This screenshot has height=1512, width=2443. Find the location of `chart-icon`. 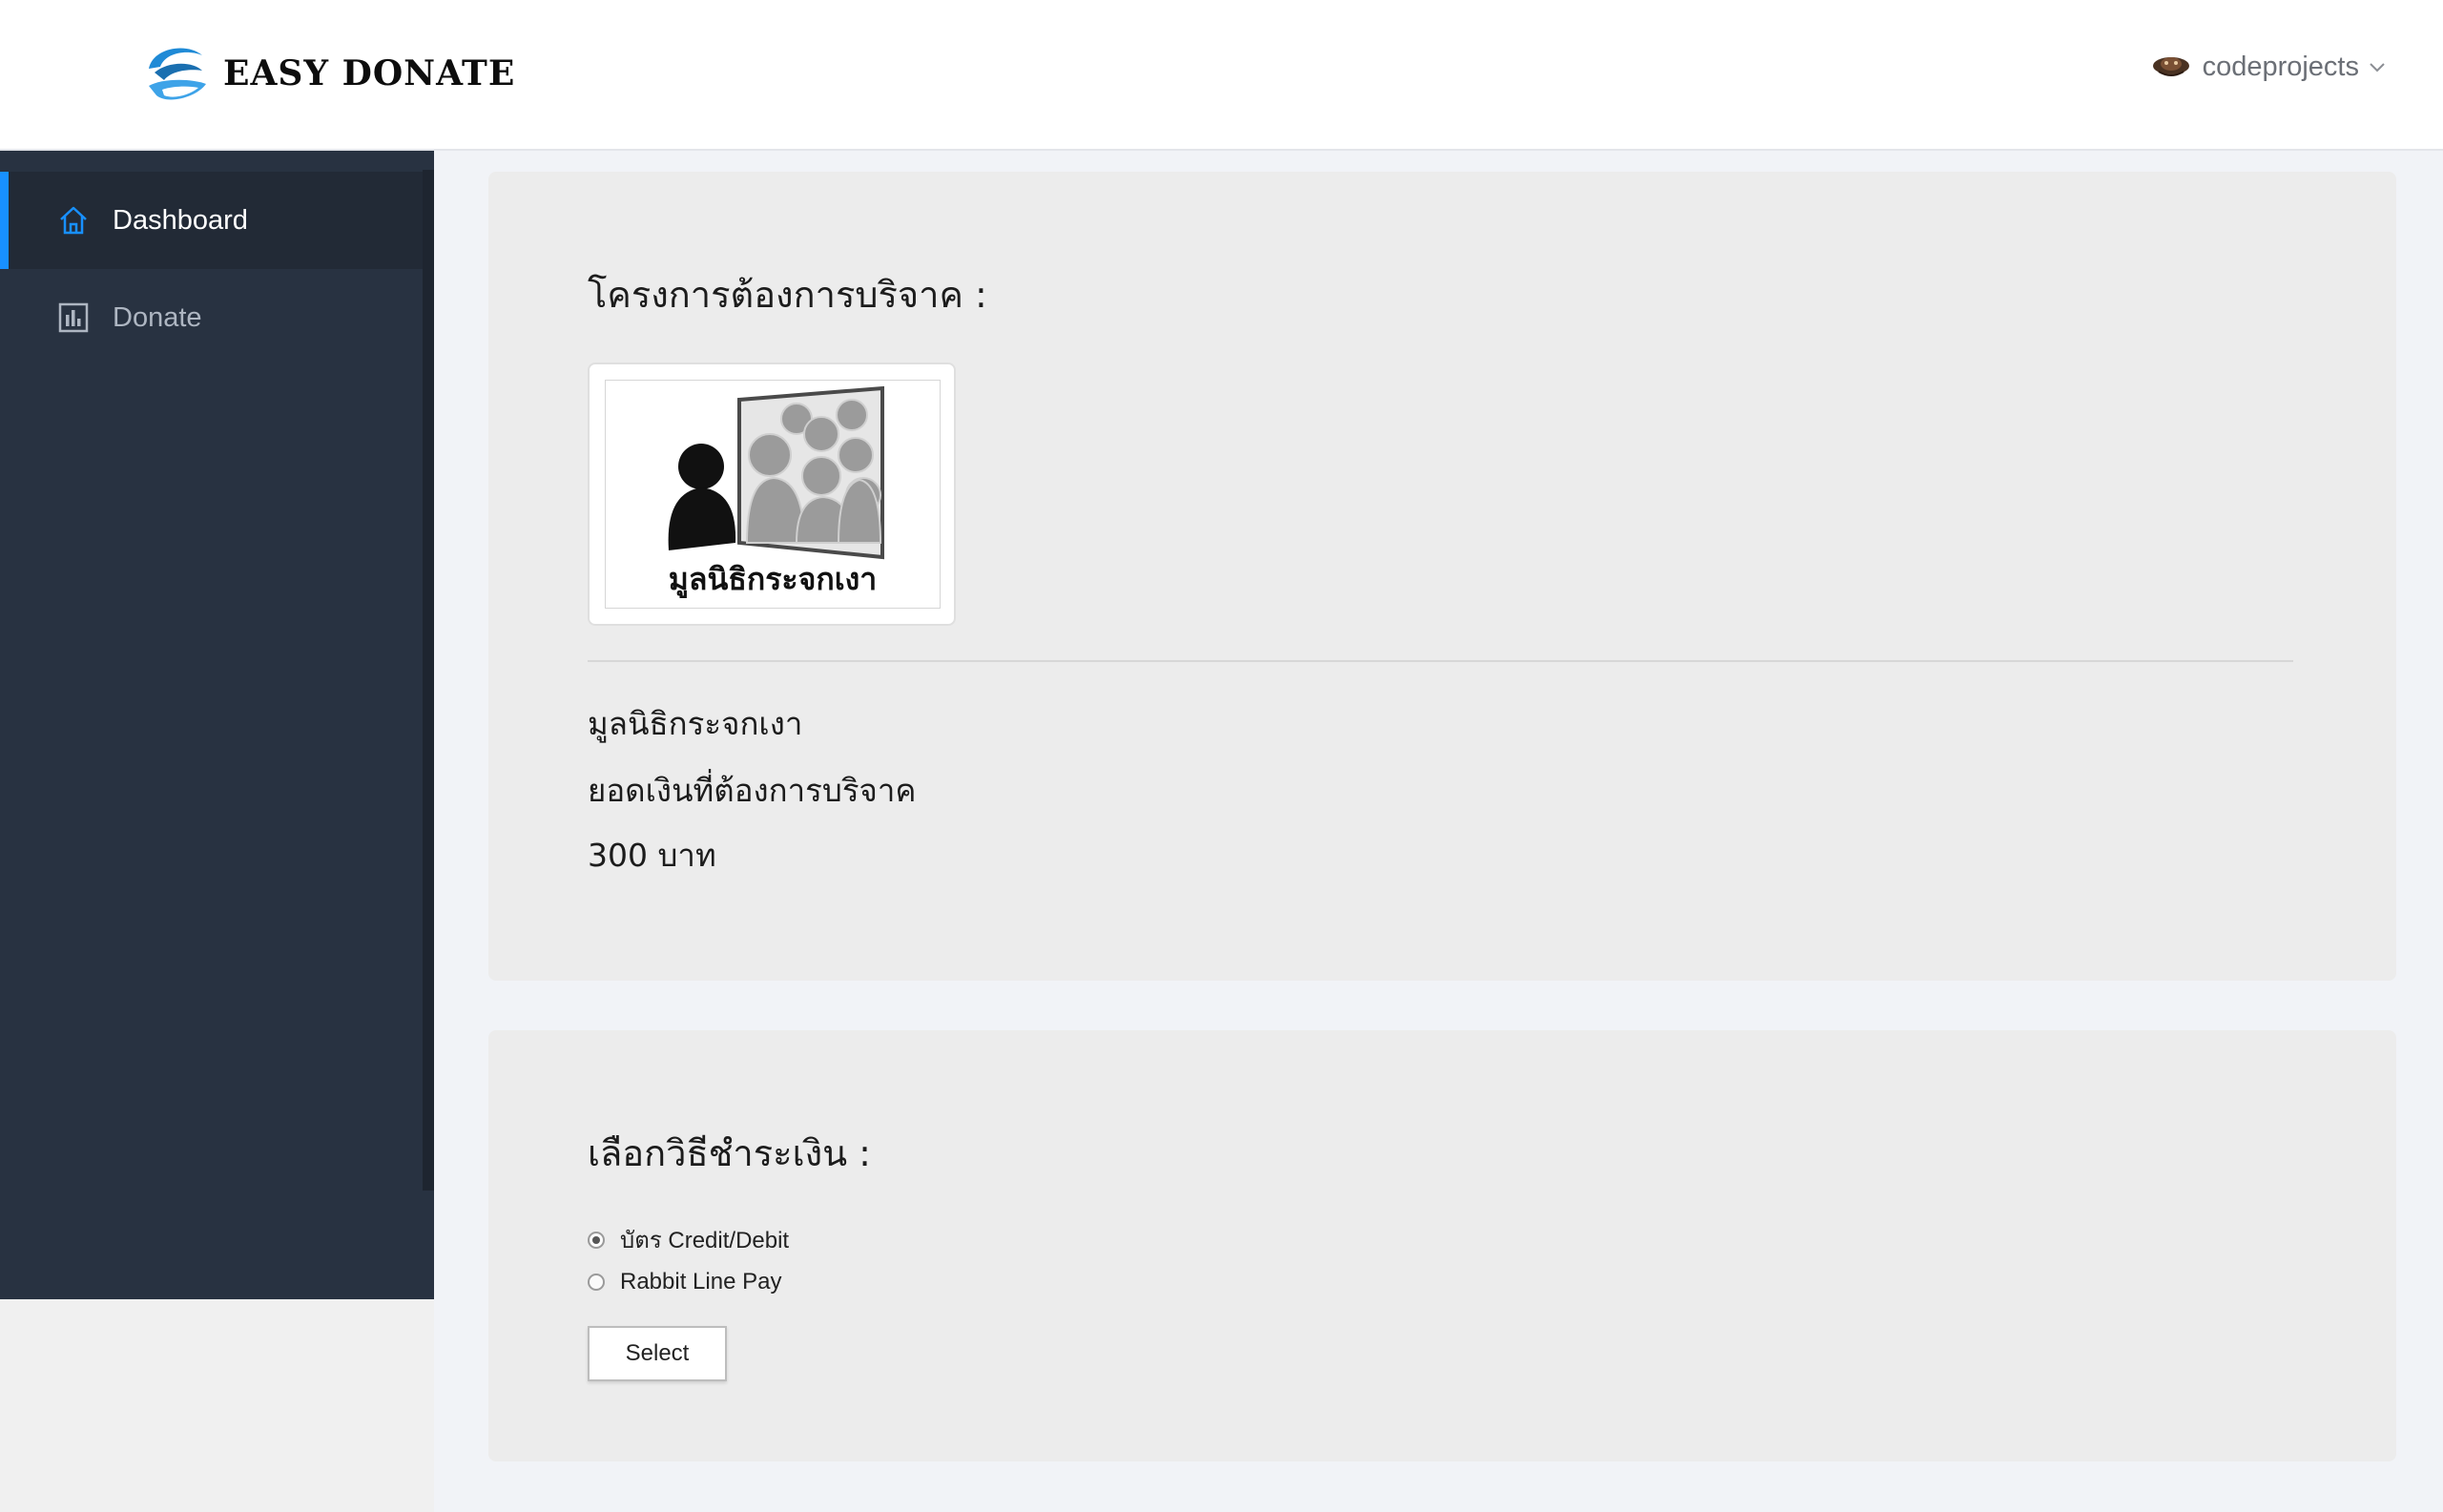

chart-icon is located at coordinates (73, 317).